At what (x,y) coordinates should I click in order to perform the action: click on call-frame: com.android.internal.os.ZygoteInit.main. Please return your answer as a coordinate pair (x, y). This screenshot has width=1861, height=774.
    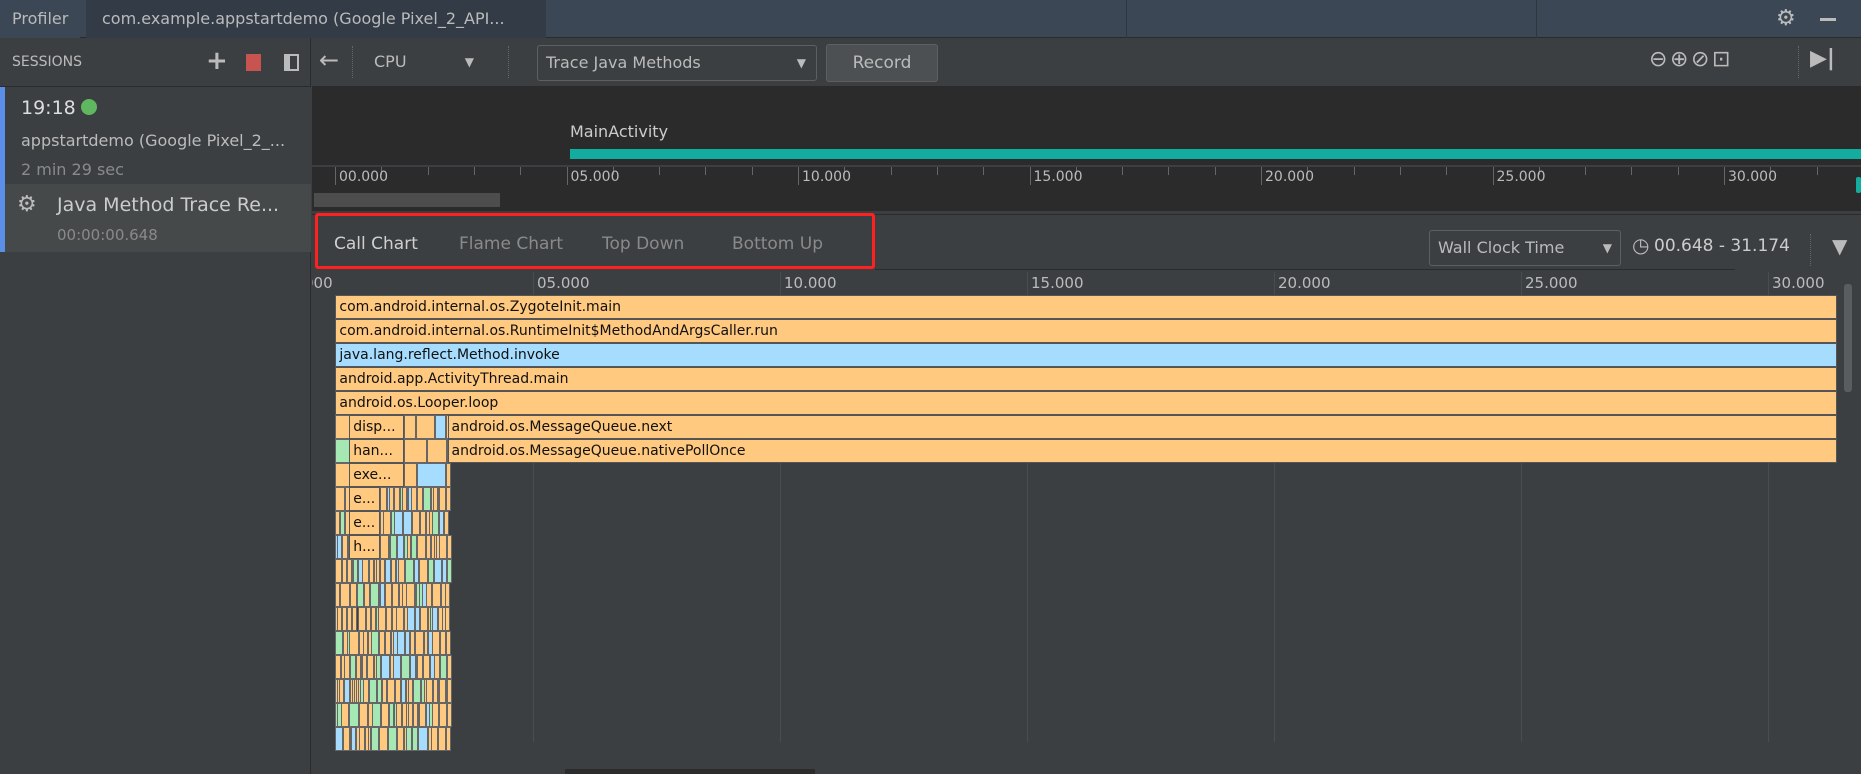
    Looking at the image, I should click on (1086, 307).